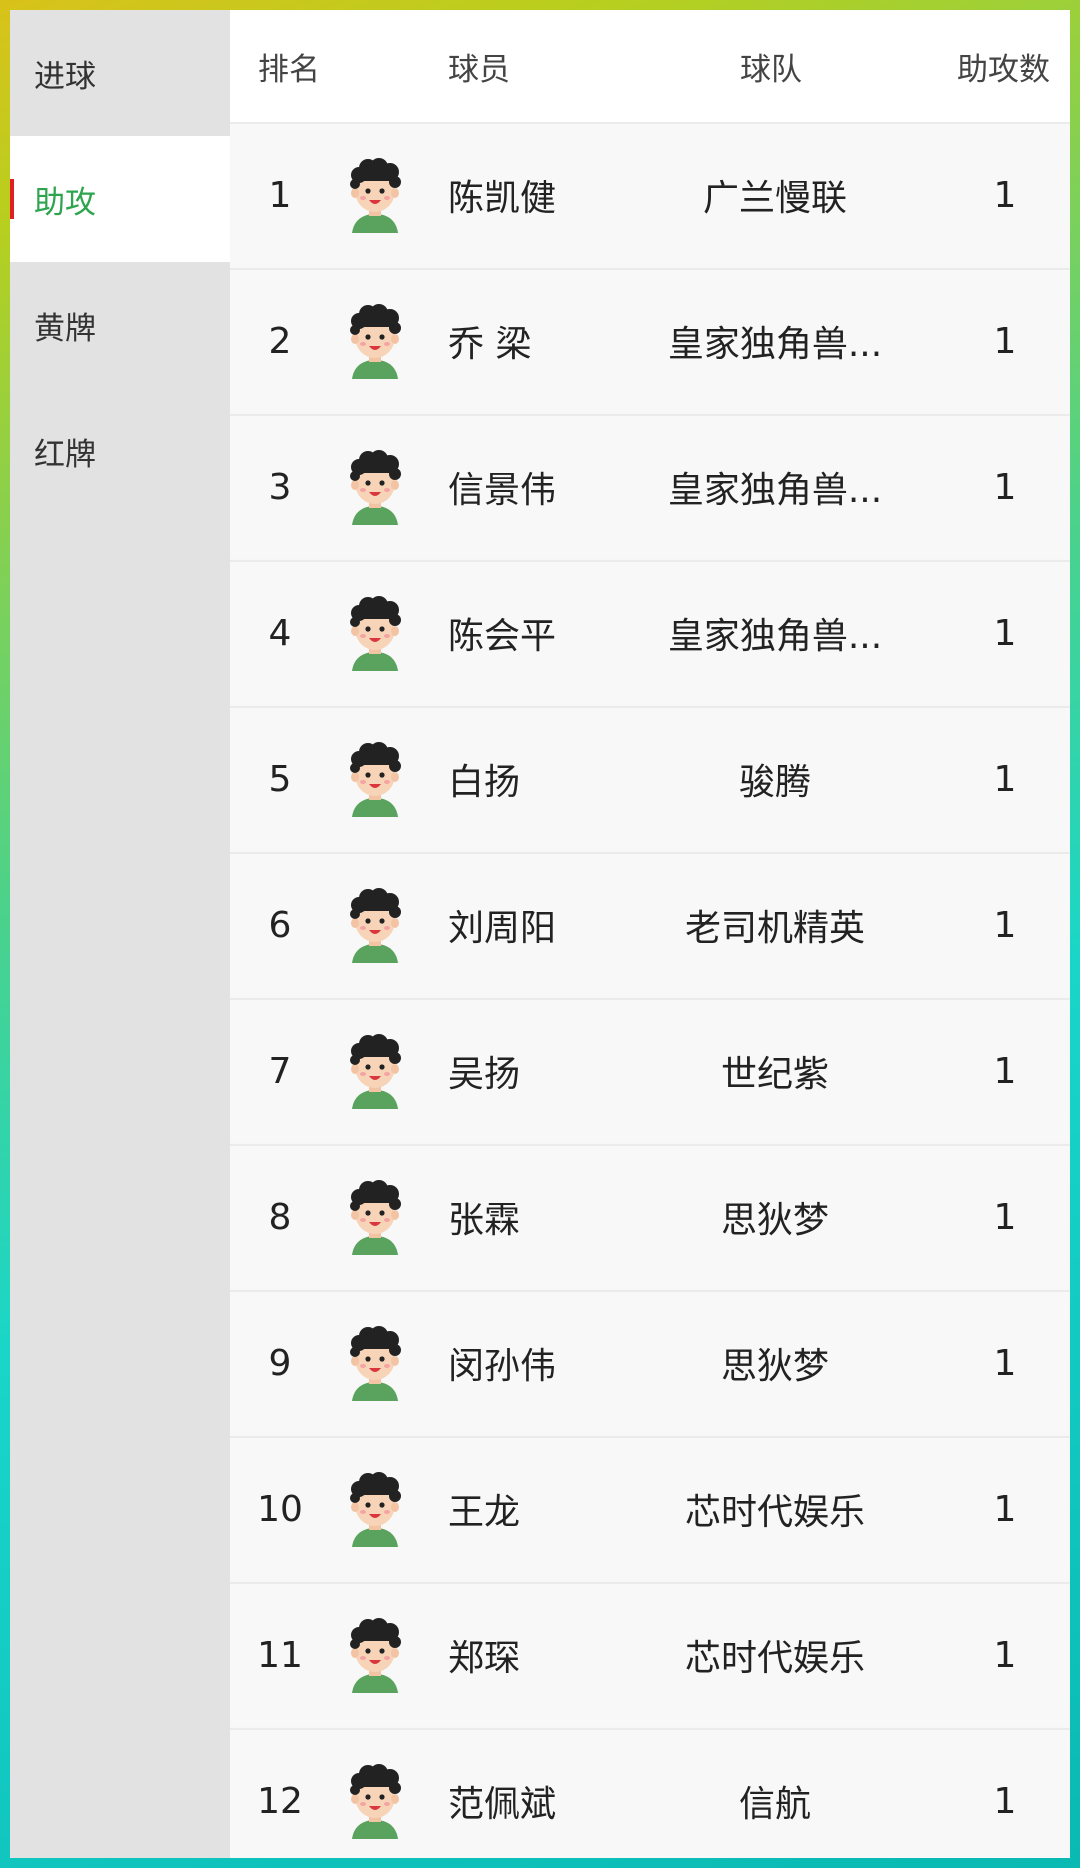 This screenshot has width=1080, height=1868. Describe the element at coordinates (543, 195) in the screenshot. I see `player-name: 陈凯健` at that location.